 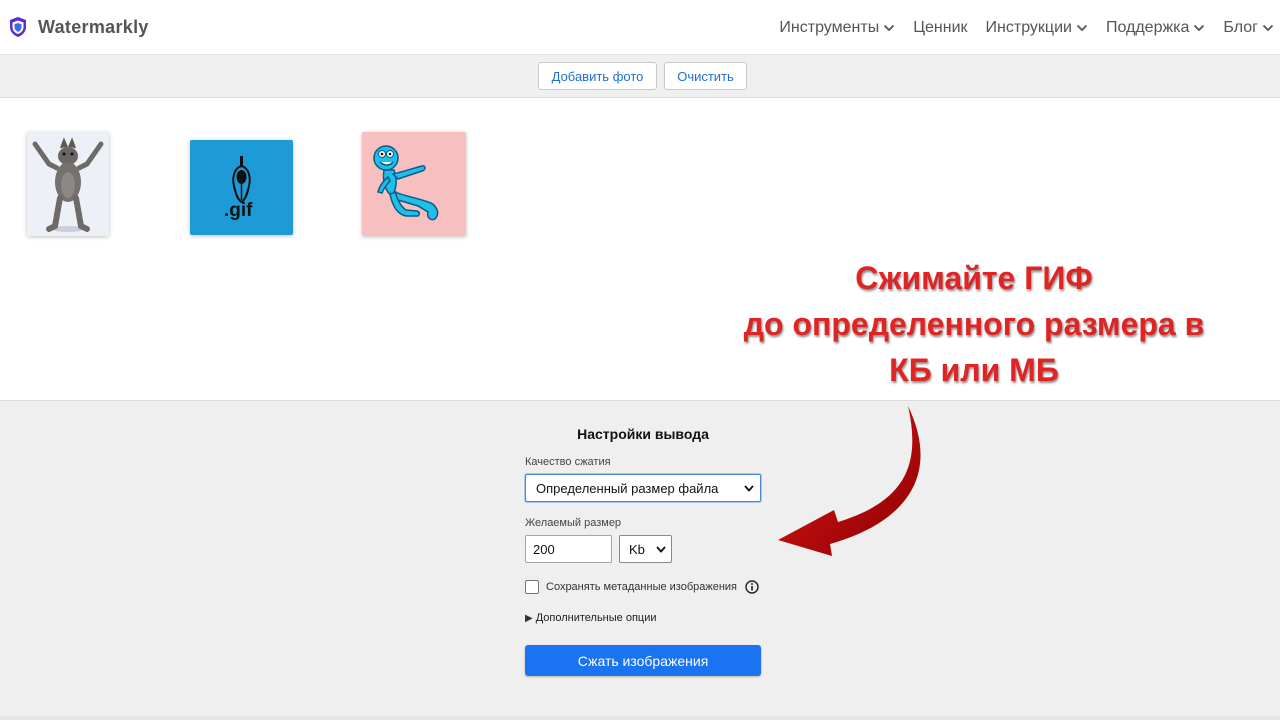 I want to click on info-icon, so click(x=752, y=587).